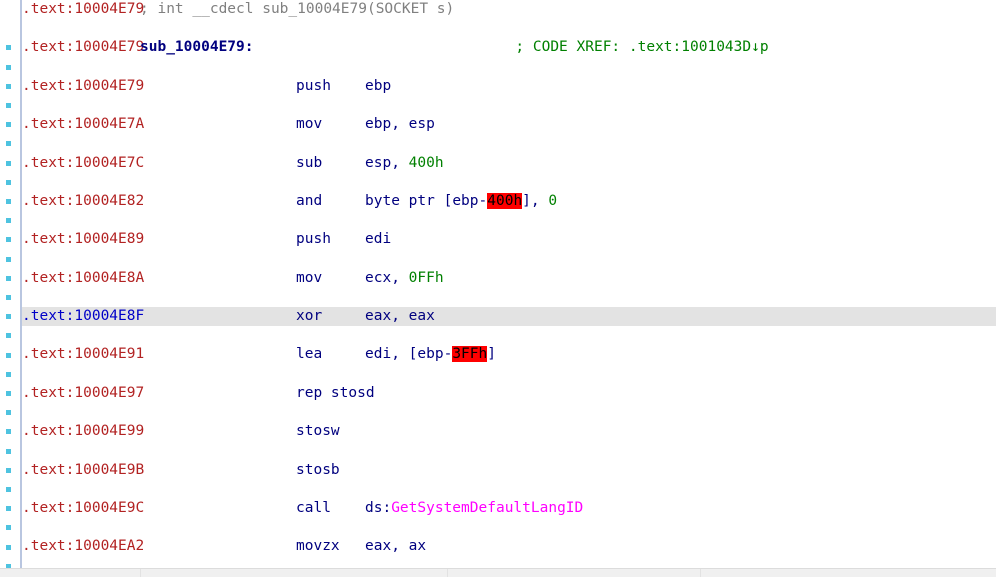 The height and width of the screenshot is (577, 996). What do you see at coordinates (335, 392) in the screenshot?
I see `instruction-mnemonic: rep stosd` at bounding box center [335, 392].